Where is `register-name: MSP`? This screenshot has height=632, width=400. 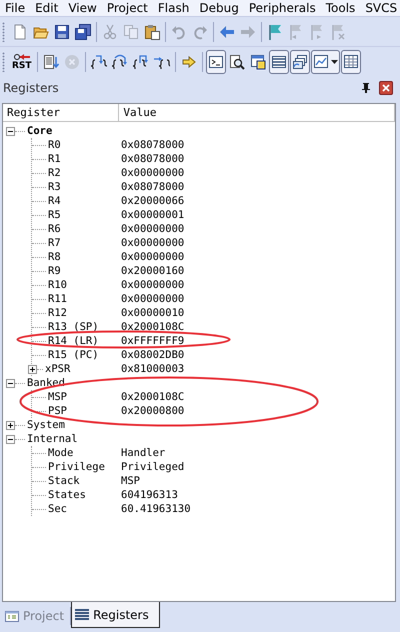
register-name: MSP is located at coordinates (57, 397).